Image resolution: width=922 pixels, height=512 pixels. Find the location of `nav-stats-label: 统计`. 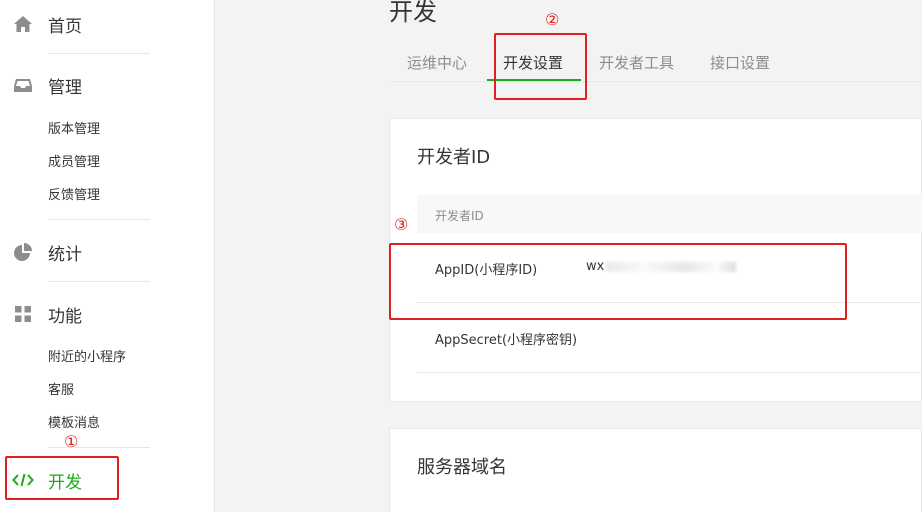

nav-stats-label: 统计 is located at coordinates (65, 254).